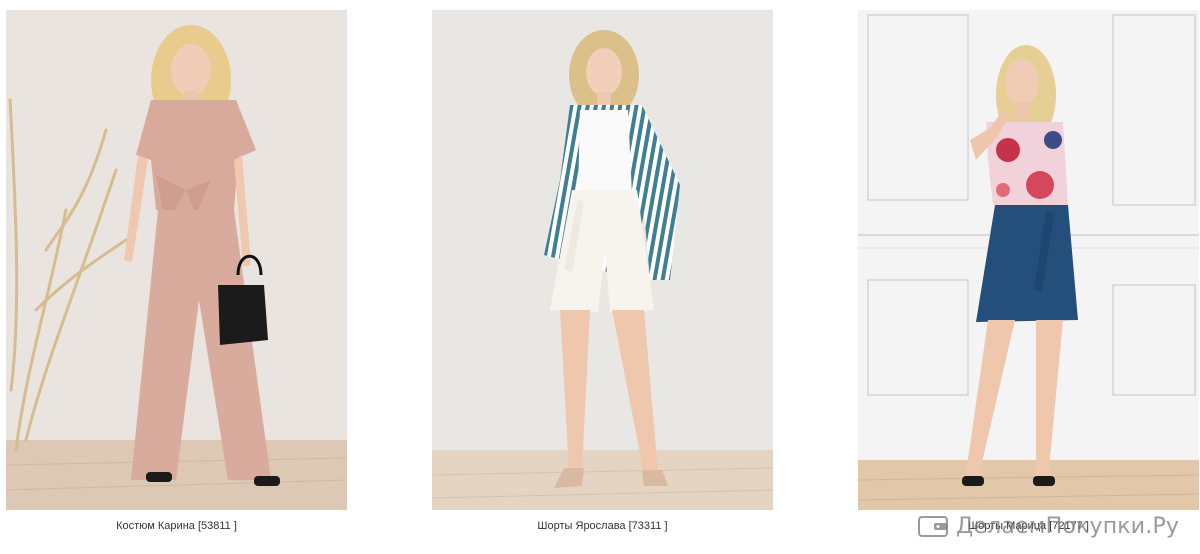 The image size is (1200, 554). I want to click on product-caption-yaroslava: Шорты Ярослава [73311 ], so click(602, 526).